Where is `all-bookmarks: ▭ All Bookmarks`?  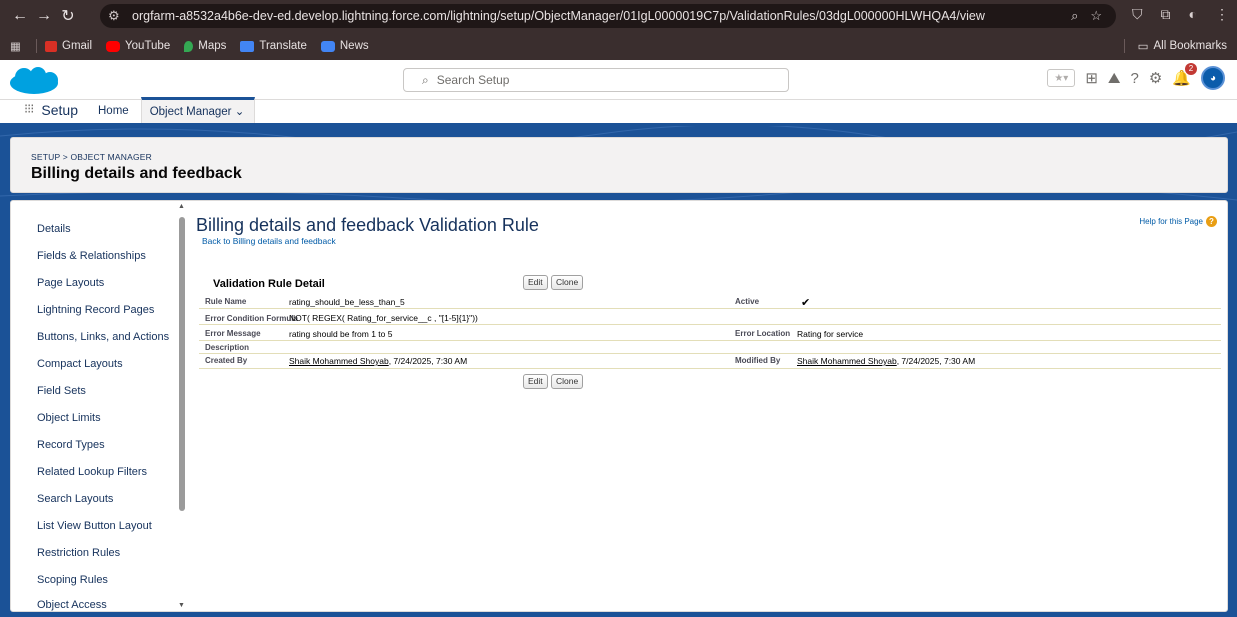
all-bookmarks: ▭ All Bookmarks is located at coordinates (1175, 46).